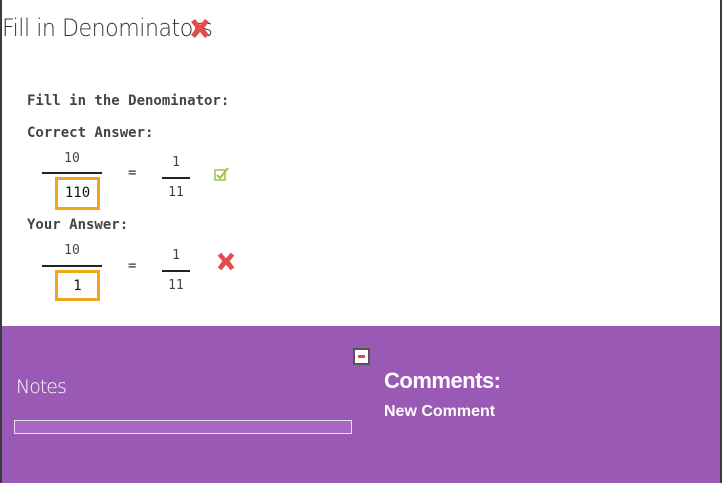 The width and height of the screenshot is (722, 483). What do you see at coordinates (128, 101) in the screenshot?
I see `question-prompt: Fill in the Denominator:` at bounding box center [128, 101].